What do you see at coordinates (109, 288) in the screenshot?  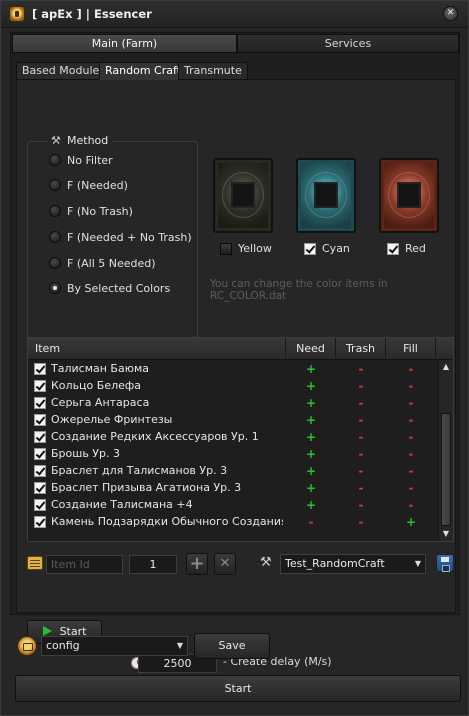 I see `radio-by-selected-colors: By Selected Colors` at bounding box center [109, 288].